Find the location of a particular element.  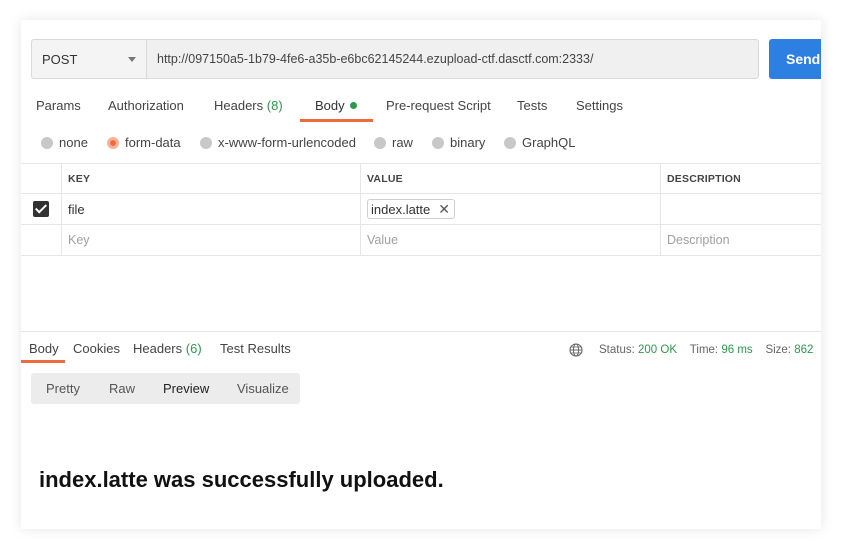

tab-tests: Tests is located at coordinates (532, 105).